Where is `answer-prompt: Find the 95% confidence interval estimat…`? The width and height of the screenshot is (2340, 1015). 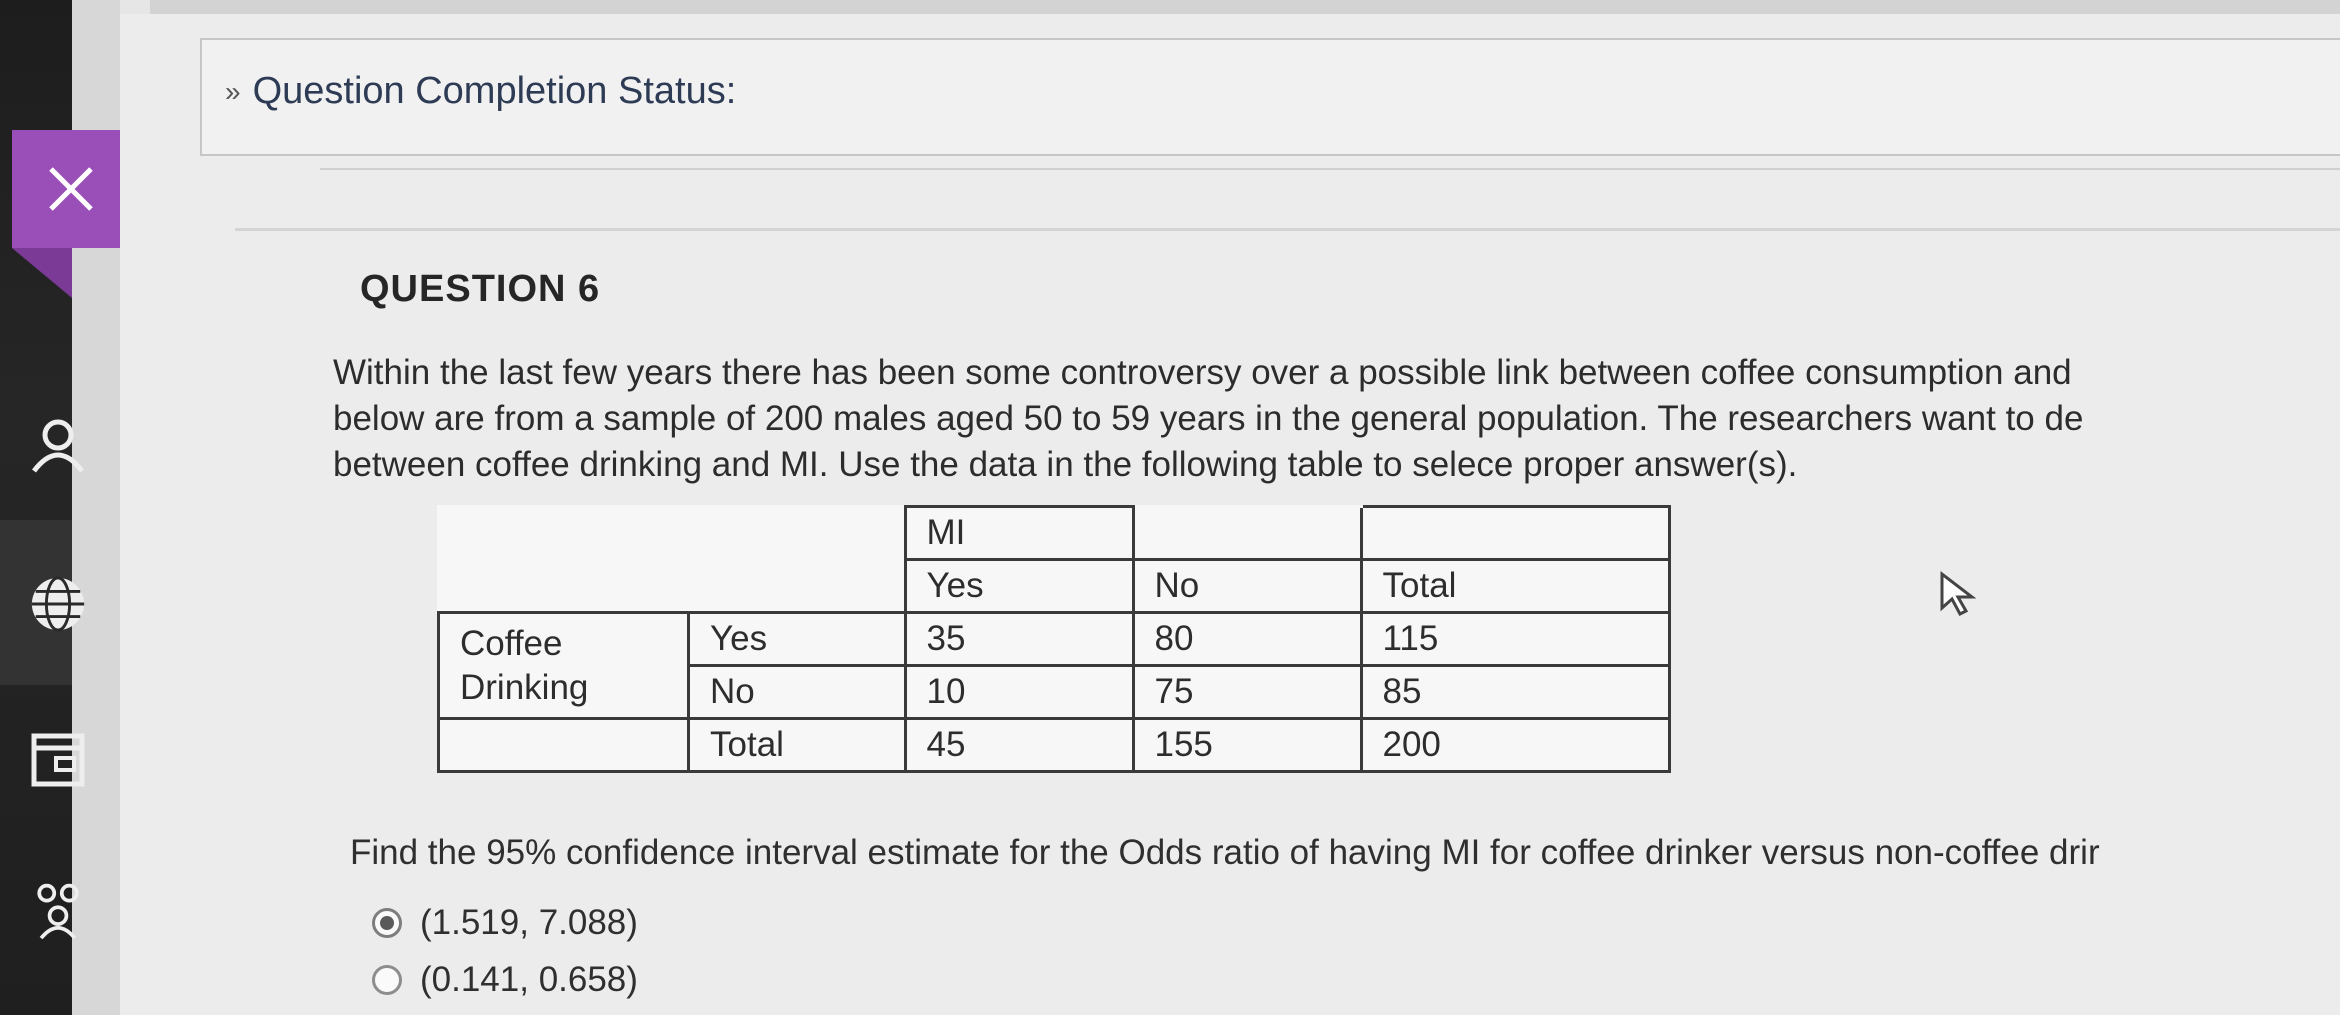
answer-prompt: Find the 95% confidence interval estimat… is located at coordinates (1225, 852).